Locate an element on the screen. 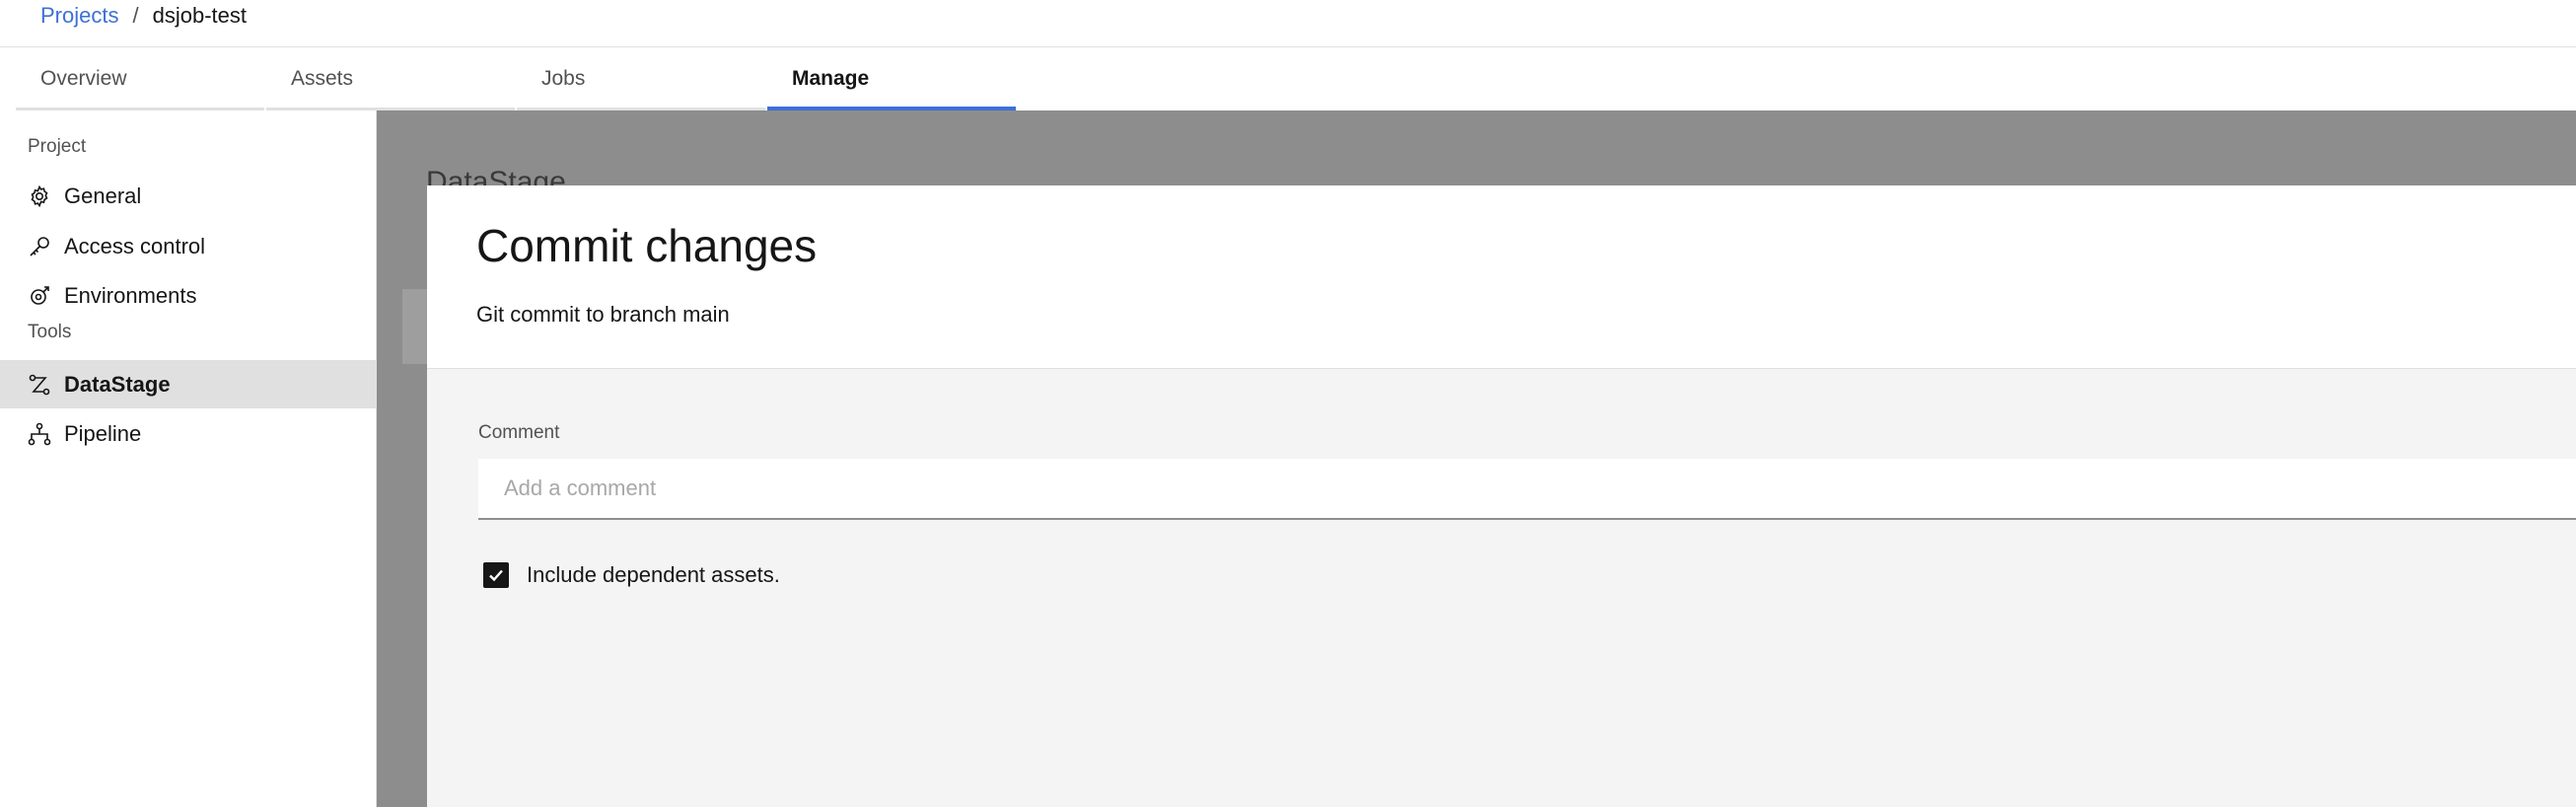 This screenshot has height=807, width=2576. sidebar-item-label: Pipeline is located at coordinates (103, 433).